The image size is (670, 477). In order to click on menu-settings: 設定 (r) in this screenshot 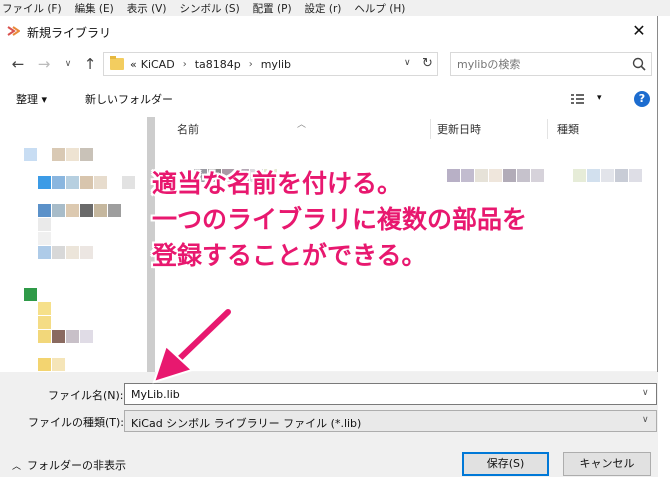, I will do `click(323, 8)`.